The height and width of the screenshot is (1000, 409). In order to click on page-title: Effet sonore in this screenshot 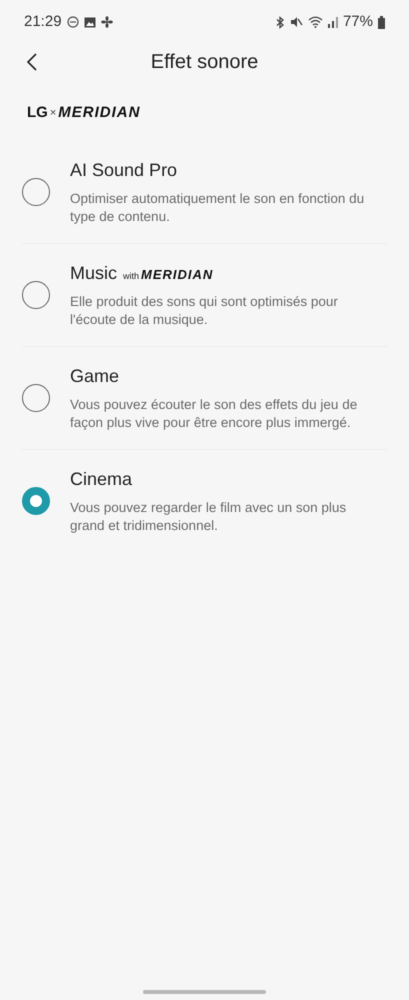, I will do `click(204, 62)`.